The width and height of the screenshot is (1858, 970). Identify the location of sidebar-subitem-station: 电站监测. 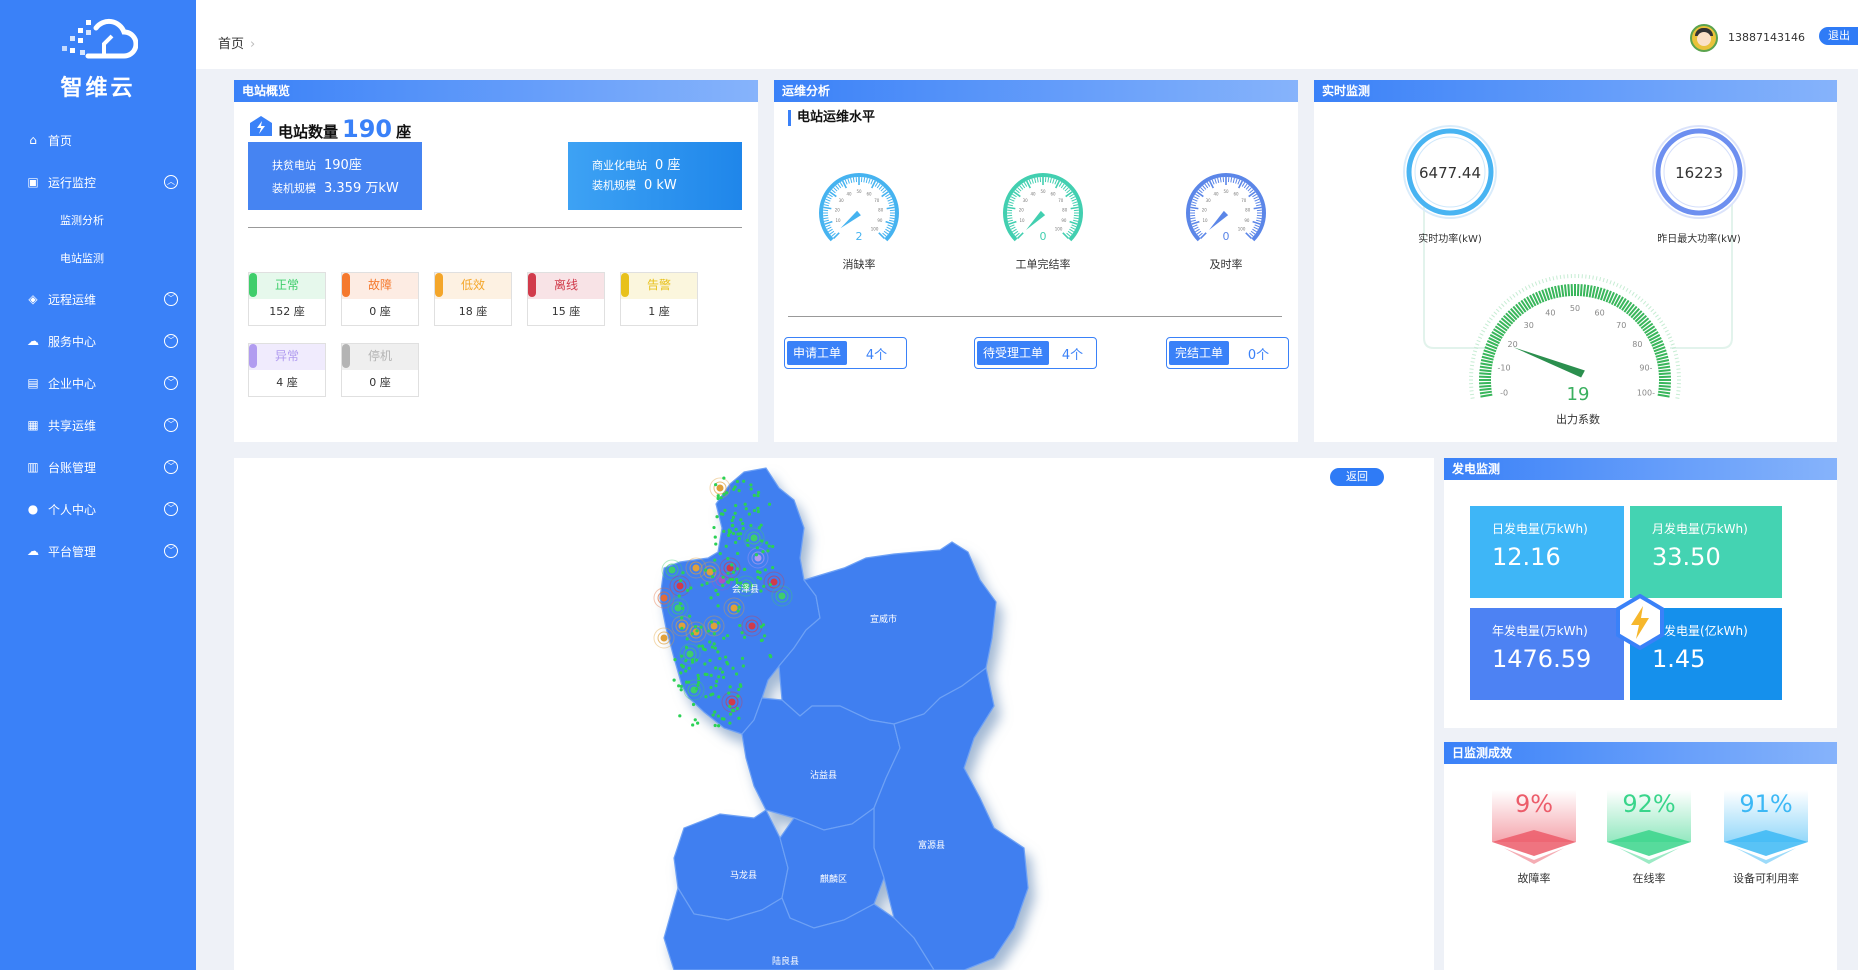
(82, 258).